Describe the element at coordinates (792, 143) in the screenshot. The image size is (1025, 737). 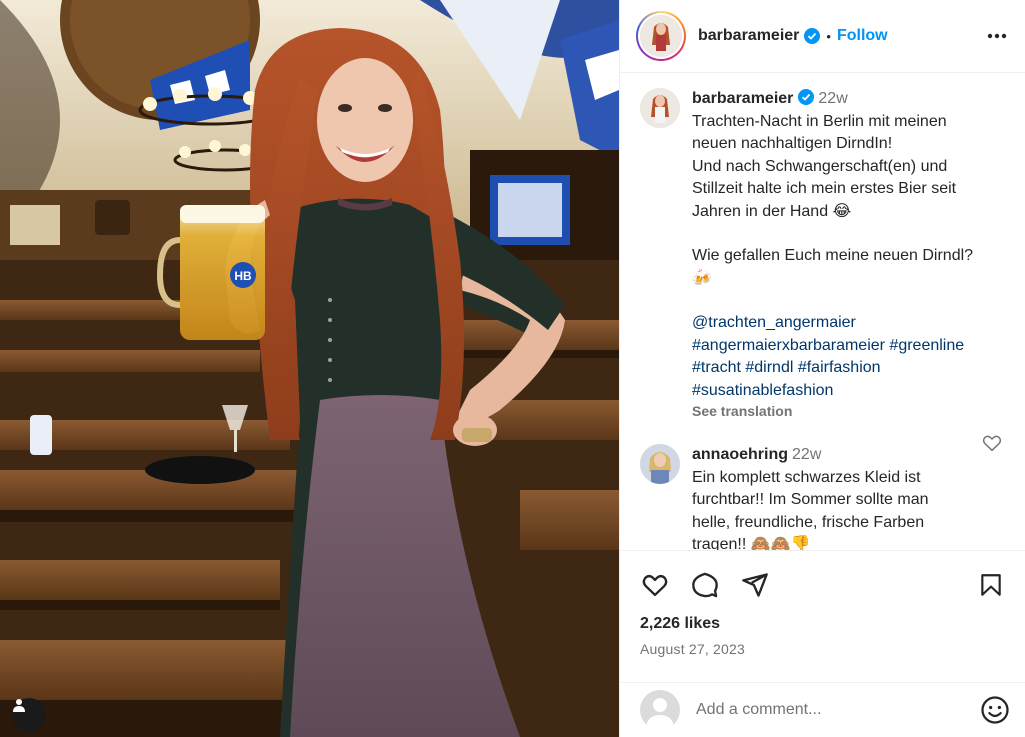
I see `caption-text-line: neuen nachhaltigen DirndIn!` at that location.